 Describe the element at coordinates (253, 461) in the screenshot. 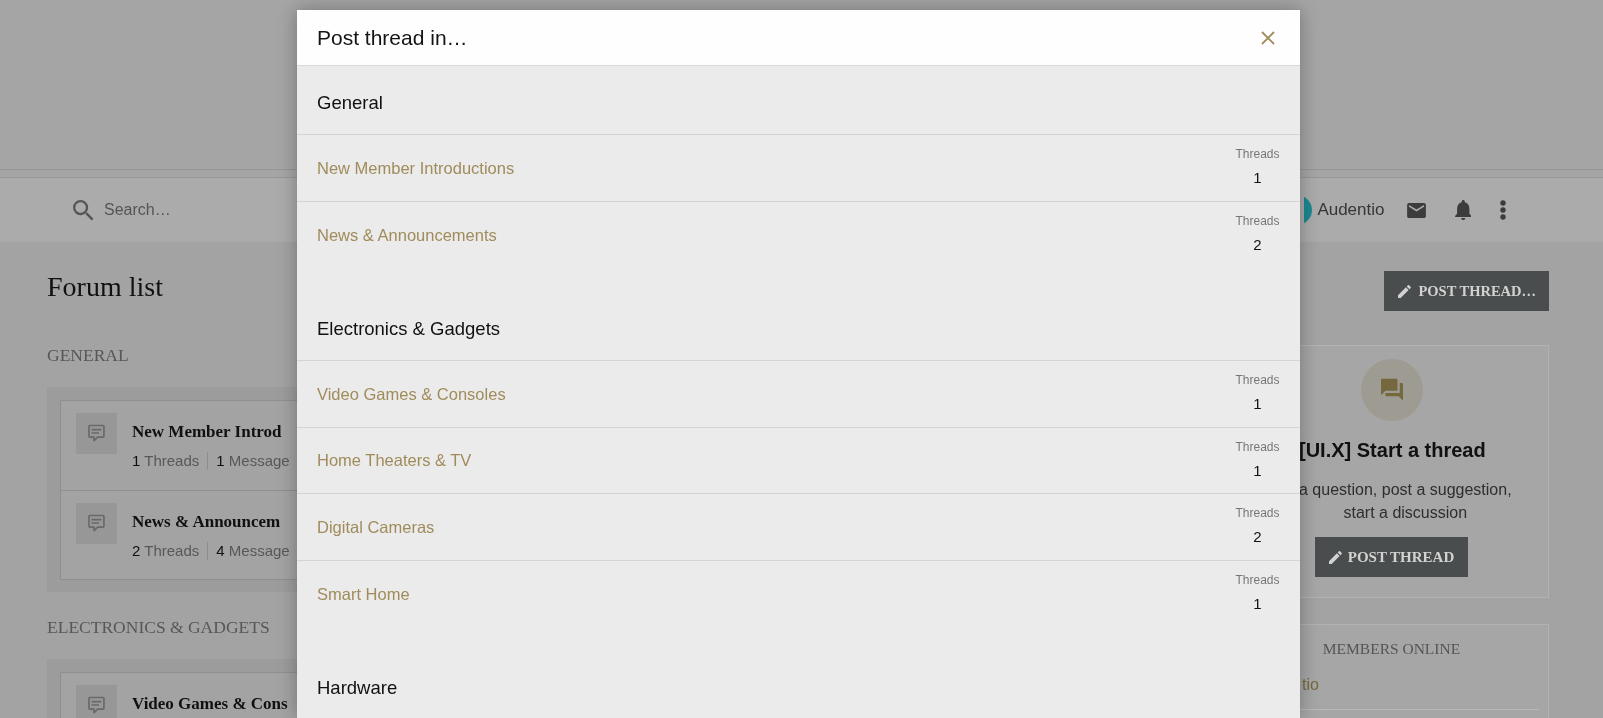

I see `message-count: 1 Message` at that location.